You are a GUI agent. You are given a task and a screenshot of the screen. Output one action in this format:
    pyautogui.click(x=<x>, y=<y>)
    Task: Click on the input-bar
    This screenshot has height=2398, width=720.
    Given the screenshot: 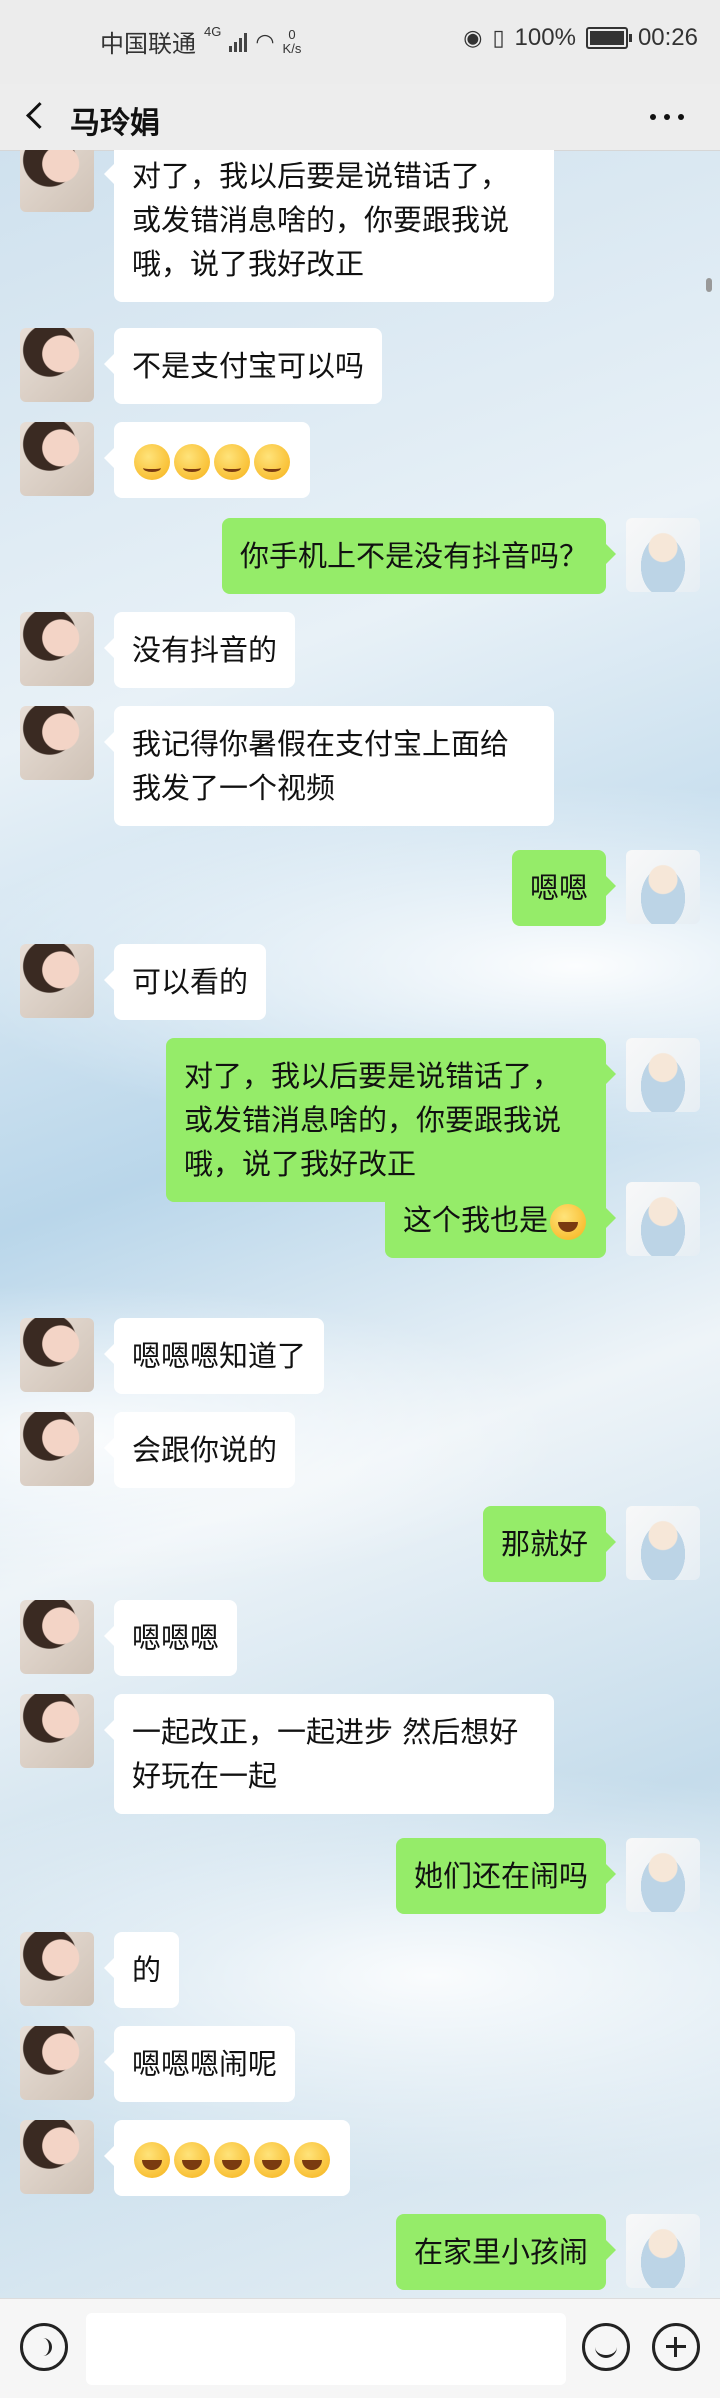 What is the action you would take?
    pyautogui.click(x=360, y=2348)
    